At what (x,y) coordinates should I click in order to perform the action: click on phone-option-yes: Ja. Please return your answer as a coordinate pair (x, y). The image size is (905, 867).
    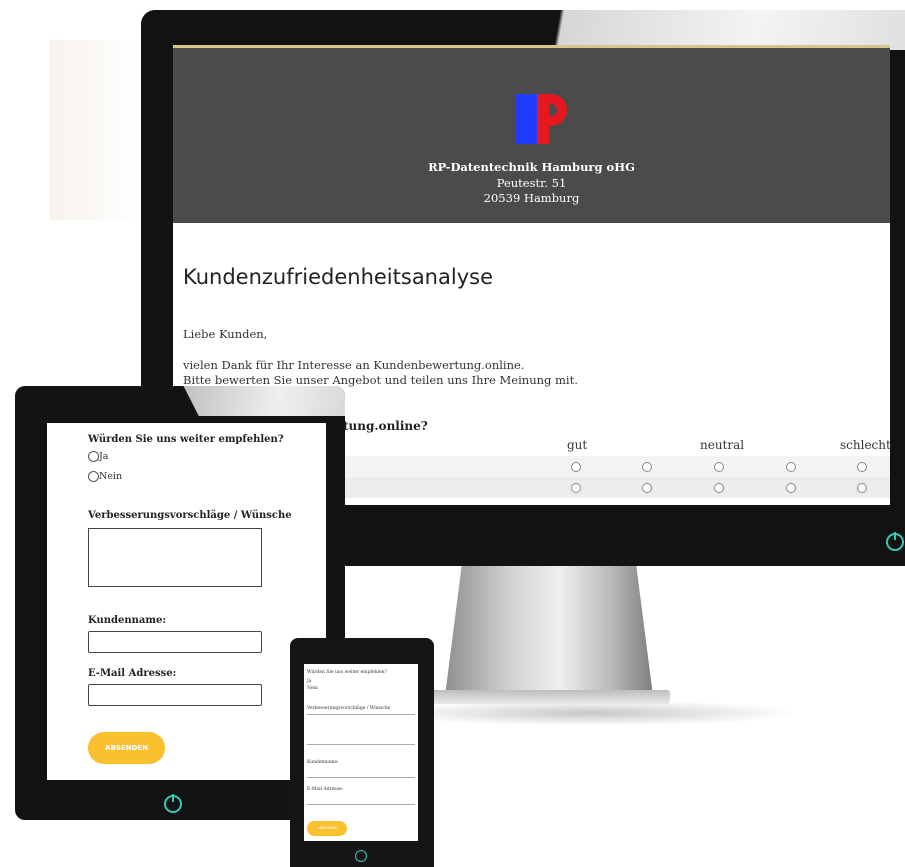
    Looking at the image, I should click on (309, 681).